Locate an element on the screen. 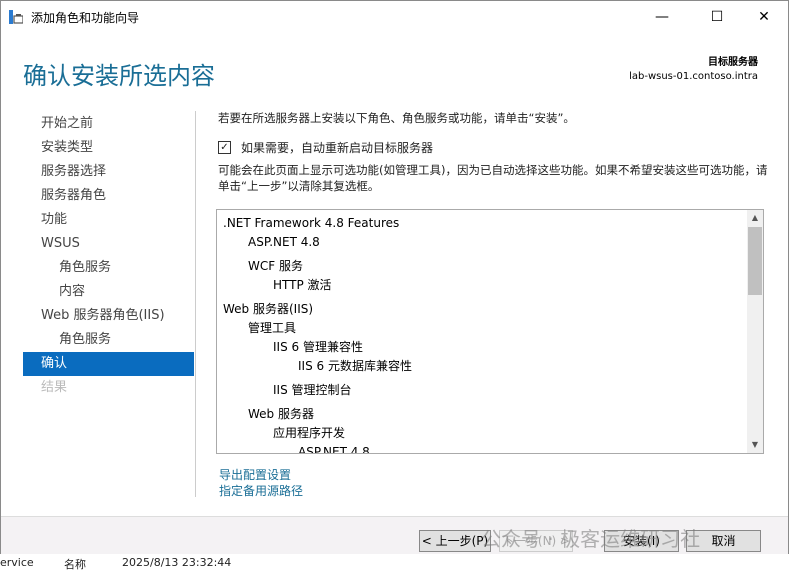 This screenshot has height=572, width=791. nav-item: 功能 is located at coordinates (108, 220).